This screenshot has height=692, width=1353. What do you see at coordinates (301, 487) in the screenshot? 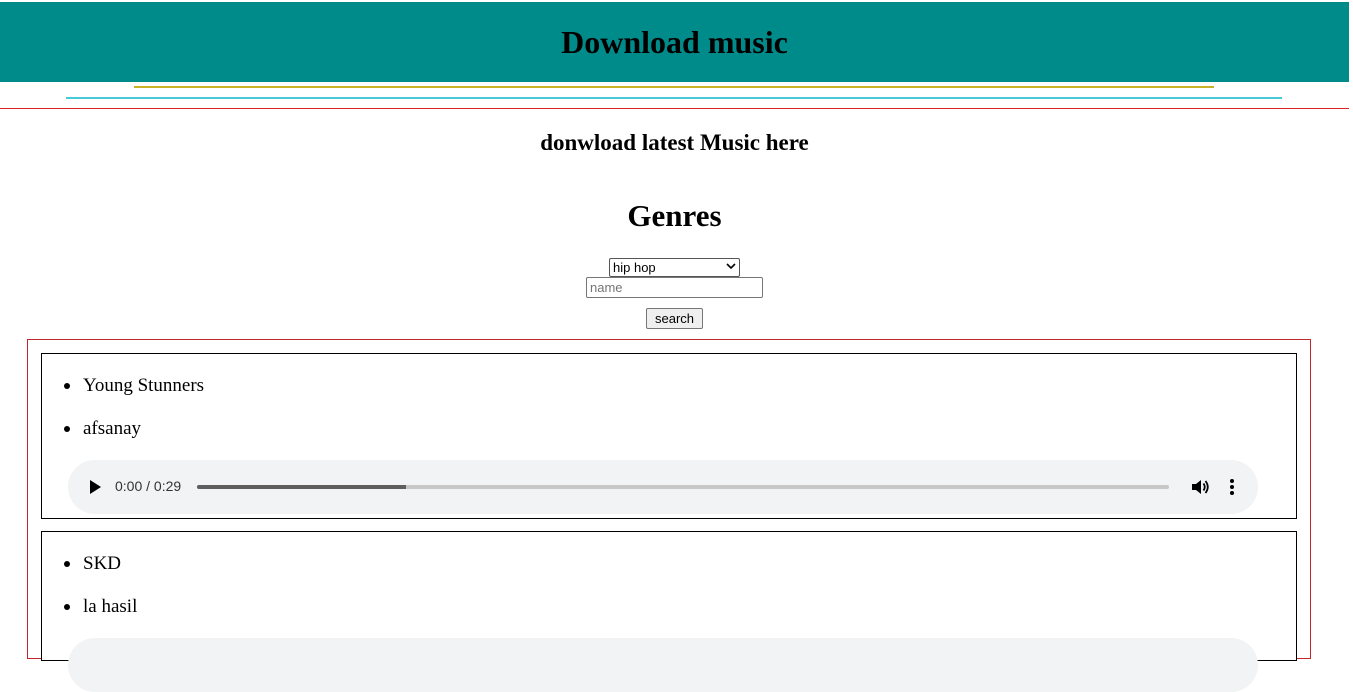
I see `audio-progress-fill` at bounding box center [301, 487].